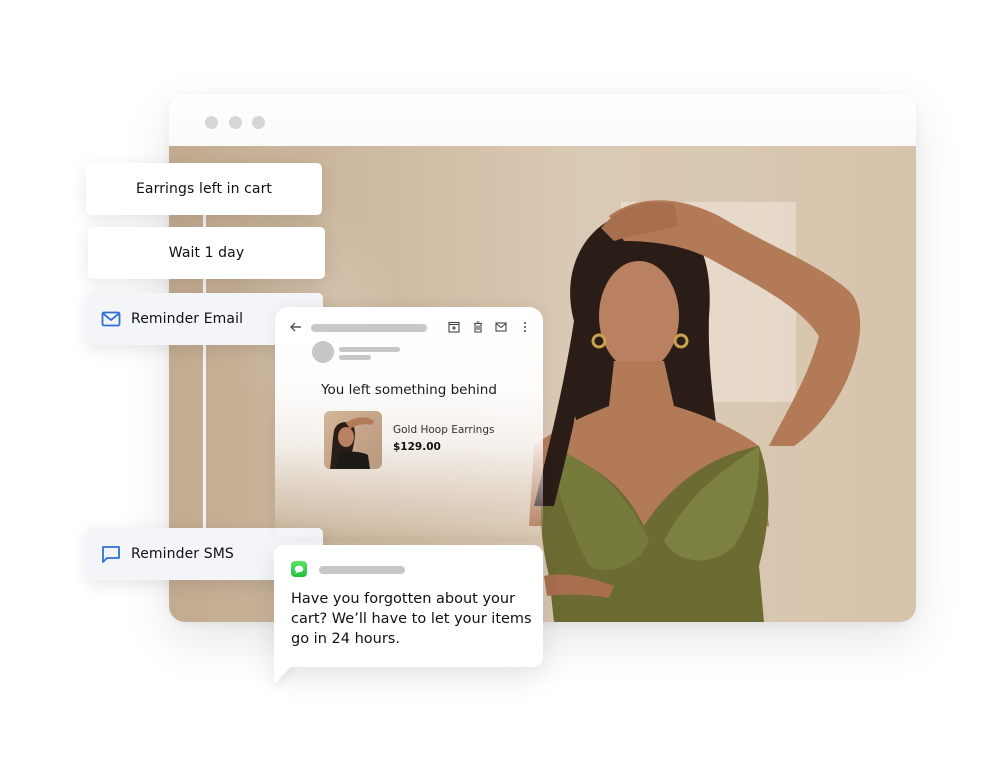 The height and width of the screenshot is (762, 1000). I want to click on more-vertical-icon, so click(525, 327).